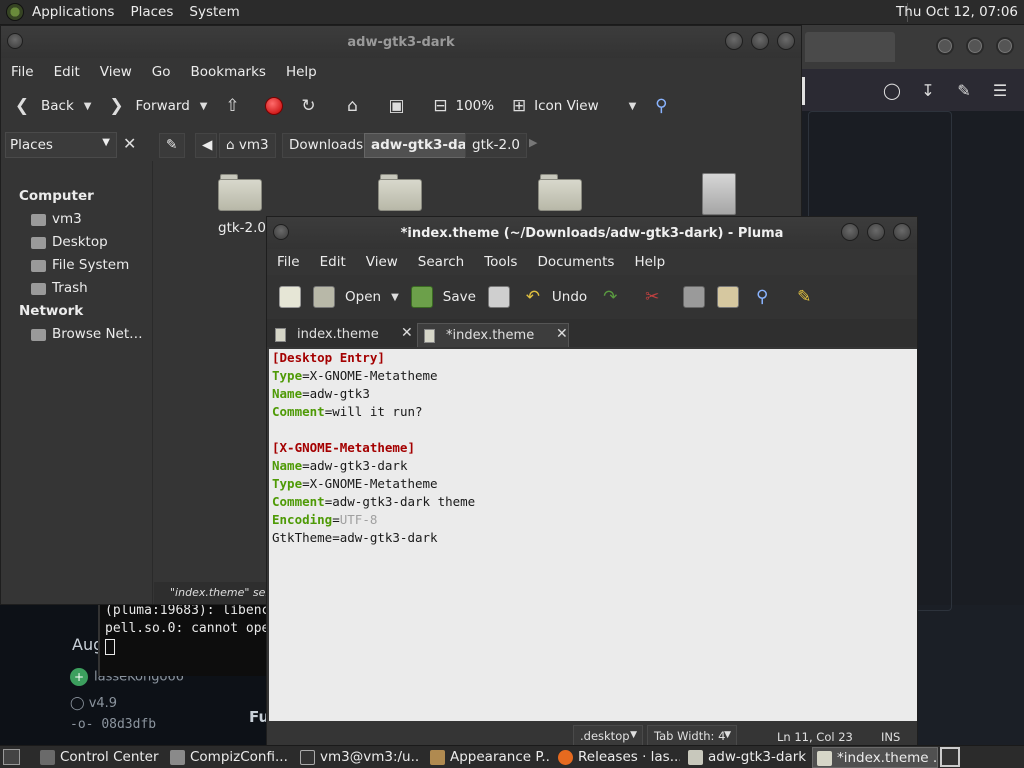  Describe the element at coordinates (51, 106) in the screenshot. I see `back-button: ❮ Back ▼` at that location.